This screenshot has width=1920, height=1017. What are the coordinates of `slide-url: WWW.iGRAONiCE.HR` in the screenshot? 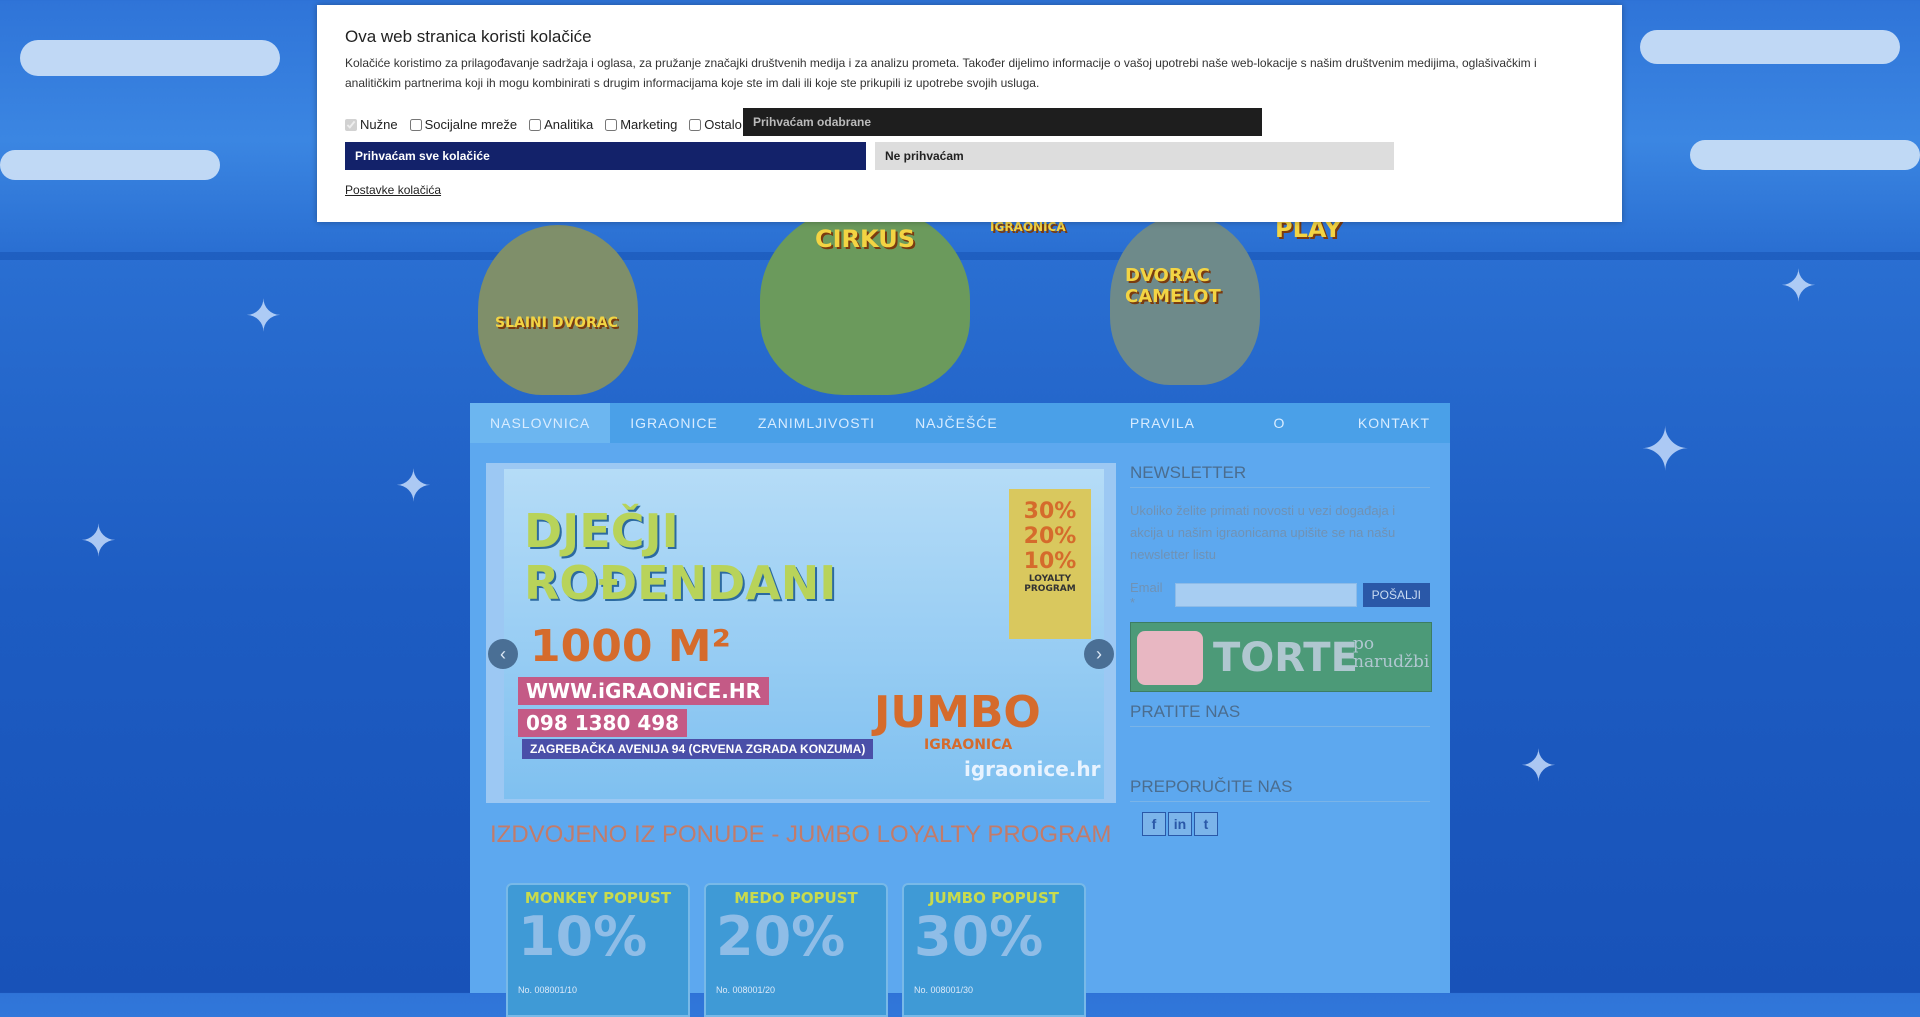 It's located at (643, 691).